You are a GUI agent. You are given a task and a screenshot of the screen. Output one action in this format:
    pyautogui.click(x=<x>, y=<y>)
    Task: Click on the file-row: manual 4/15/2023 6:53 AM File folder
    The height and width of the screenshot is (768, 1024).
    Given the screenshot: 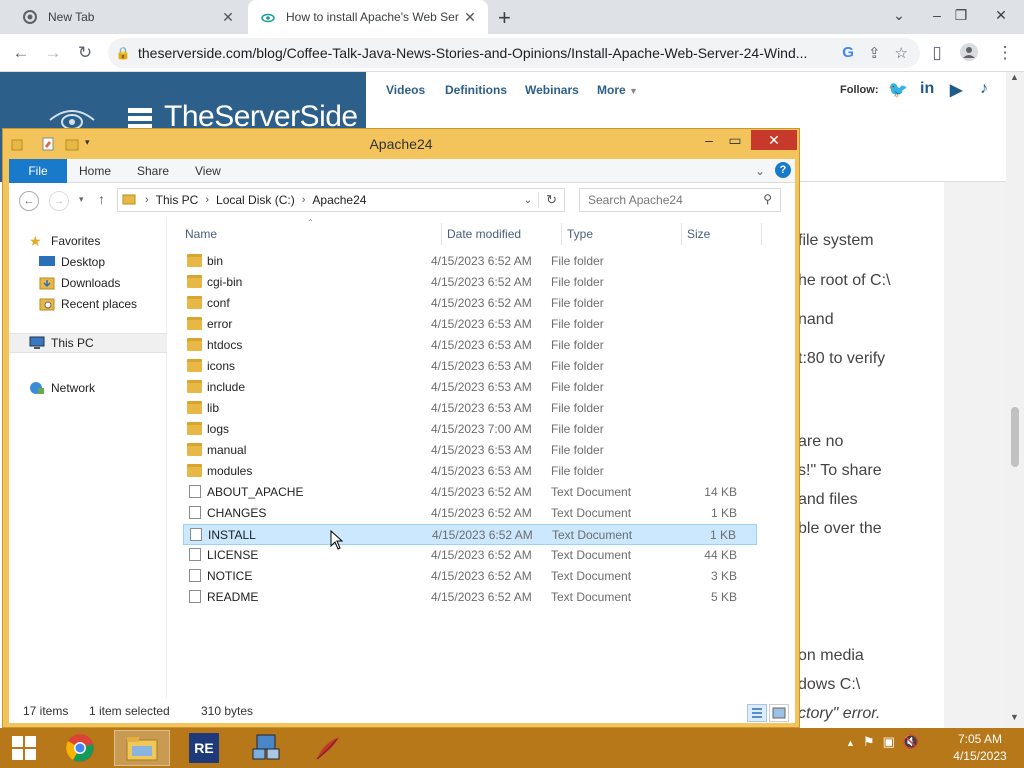 What is the action you would take?
    pyautogui.click(x=470, y=450)
    